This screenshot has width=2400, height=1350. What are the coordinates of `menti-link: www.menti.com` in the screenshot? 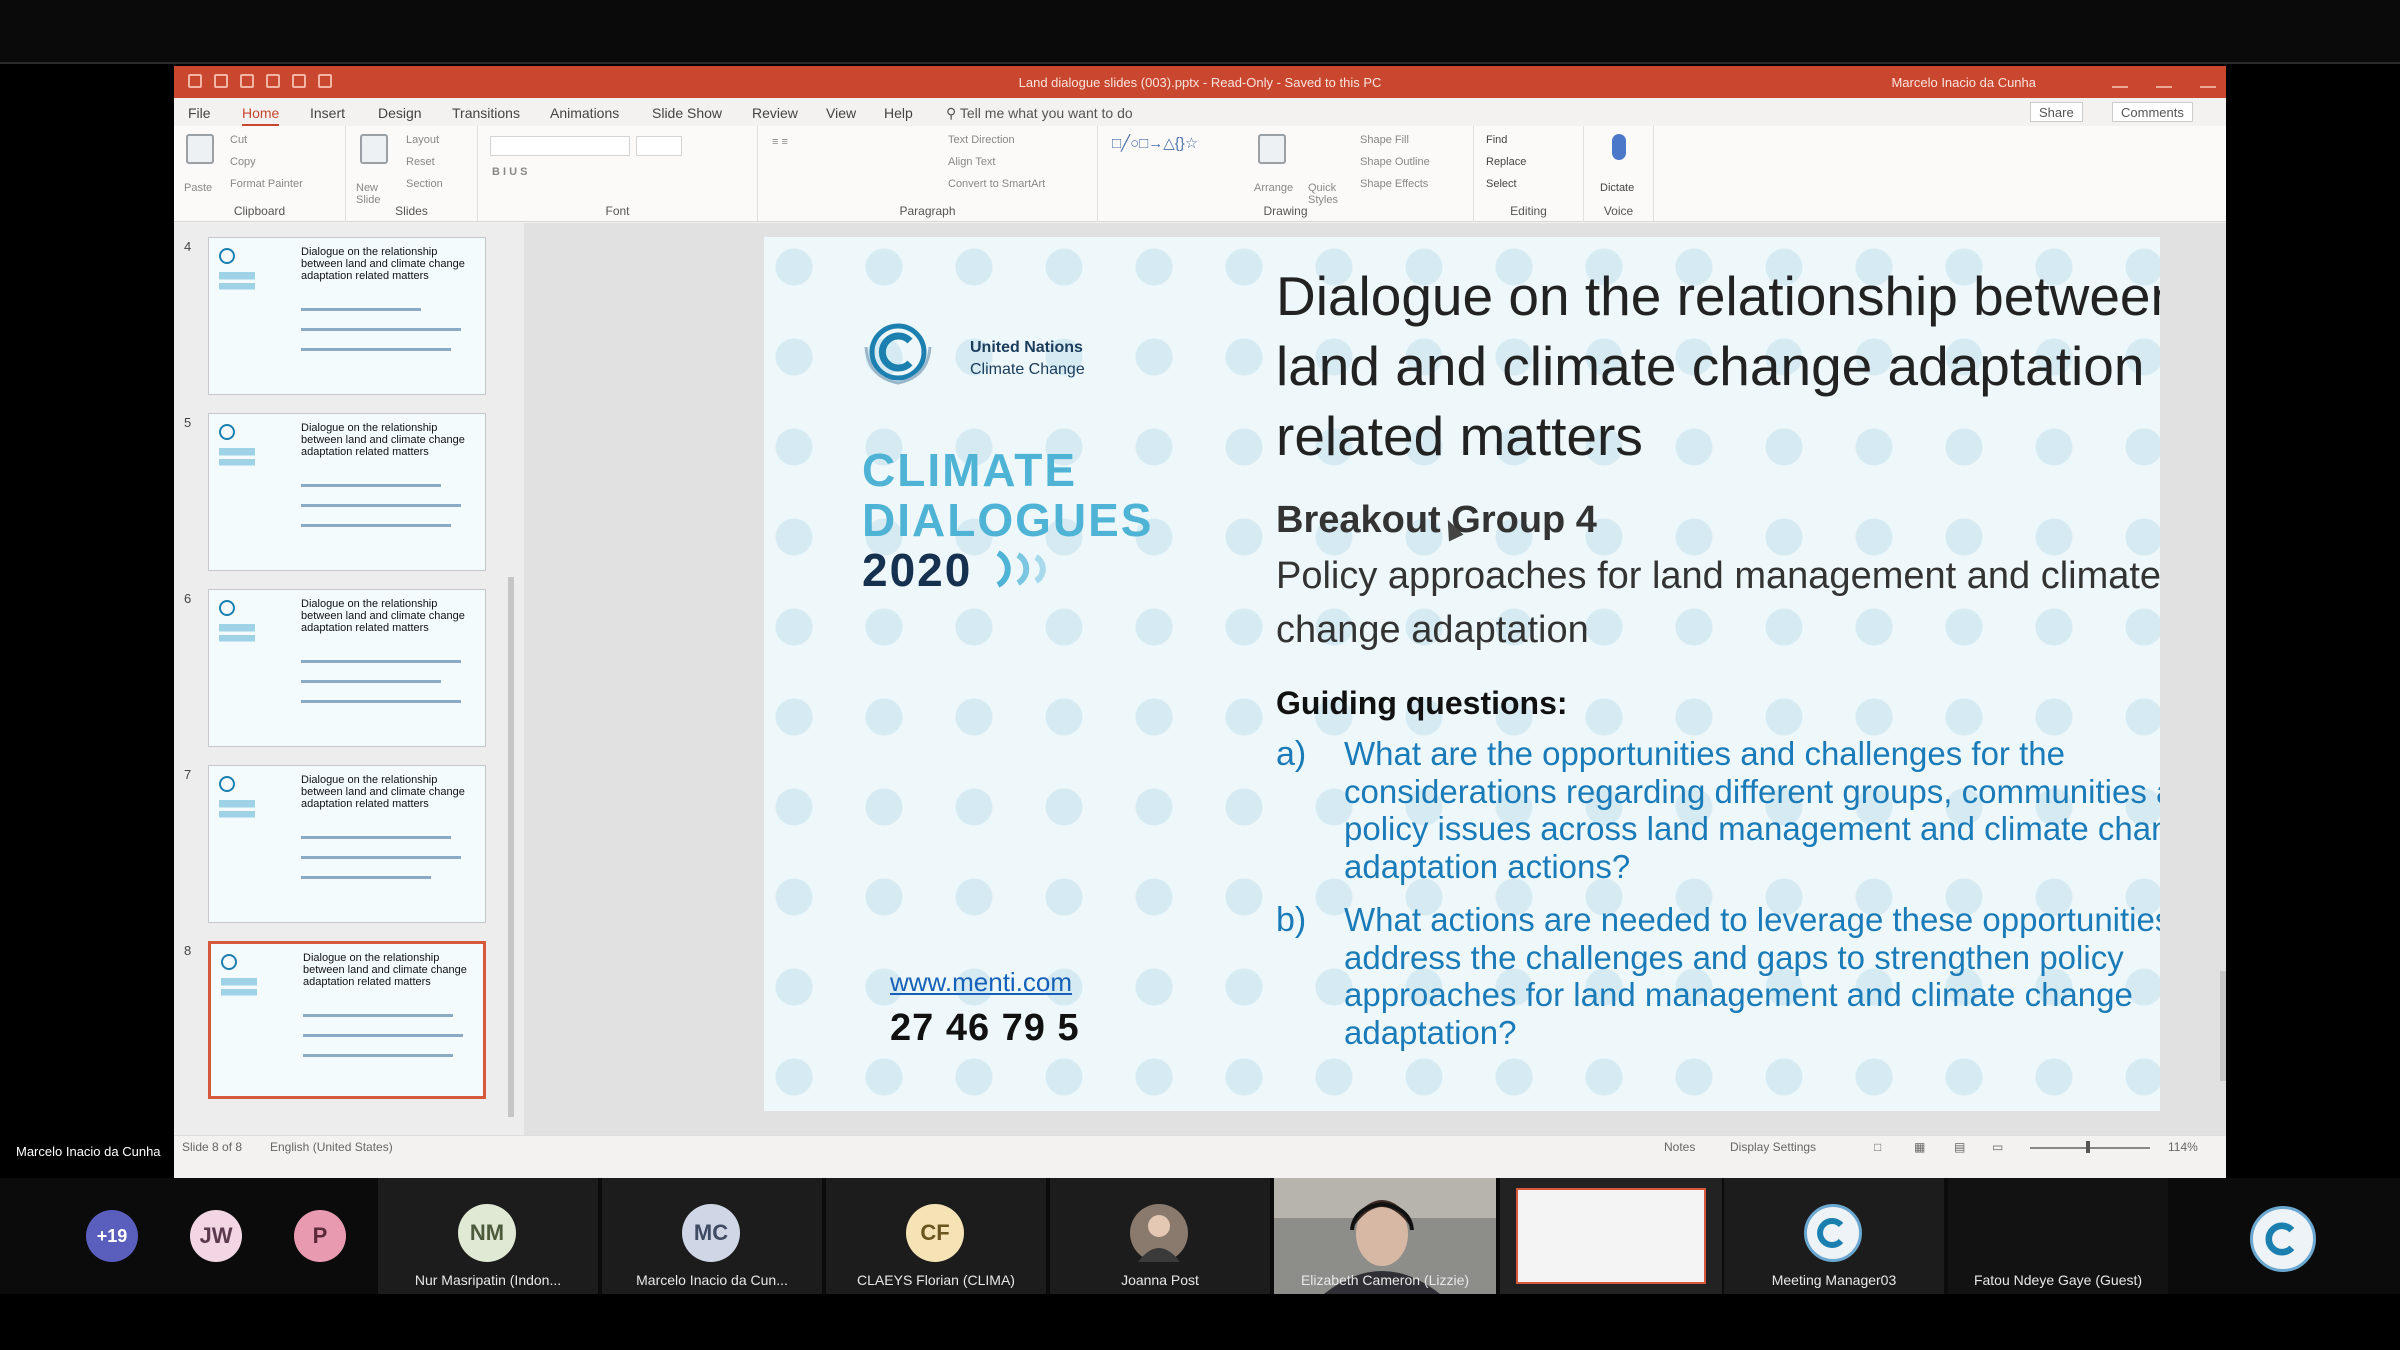 It's located at (981, 982).